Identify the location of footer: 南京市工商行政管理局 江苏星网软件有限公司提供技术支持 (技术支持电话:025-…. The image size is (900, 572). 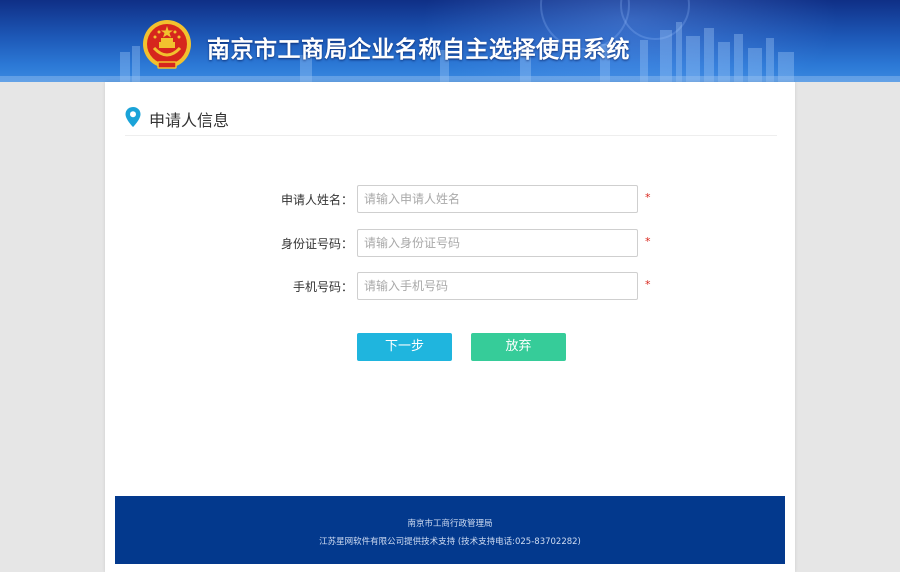
(450, 530).